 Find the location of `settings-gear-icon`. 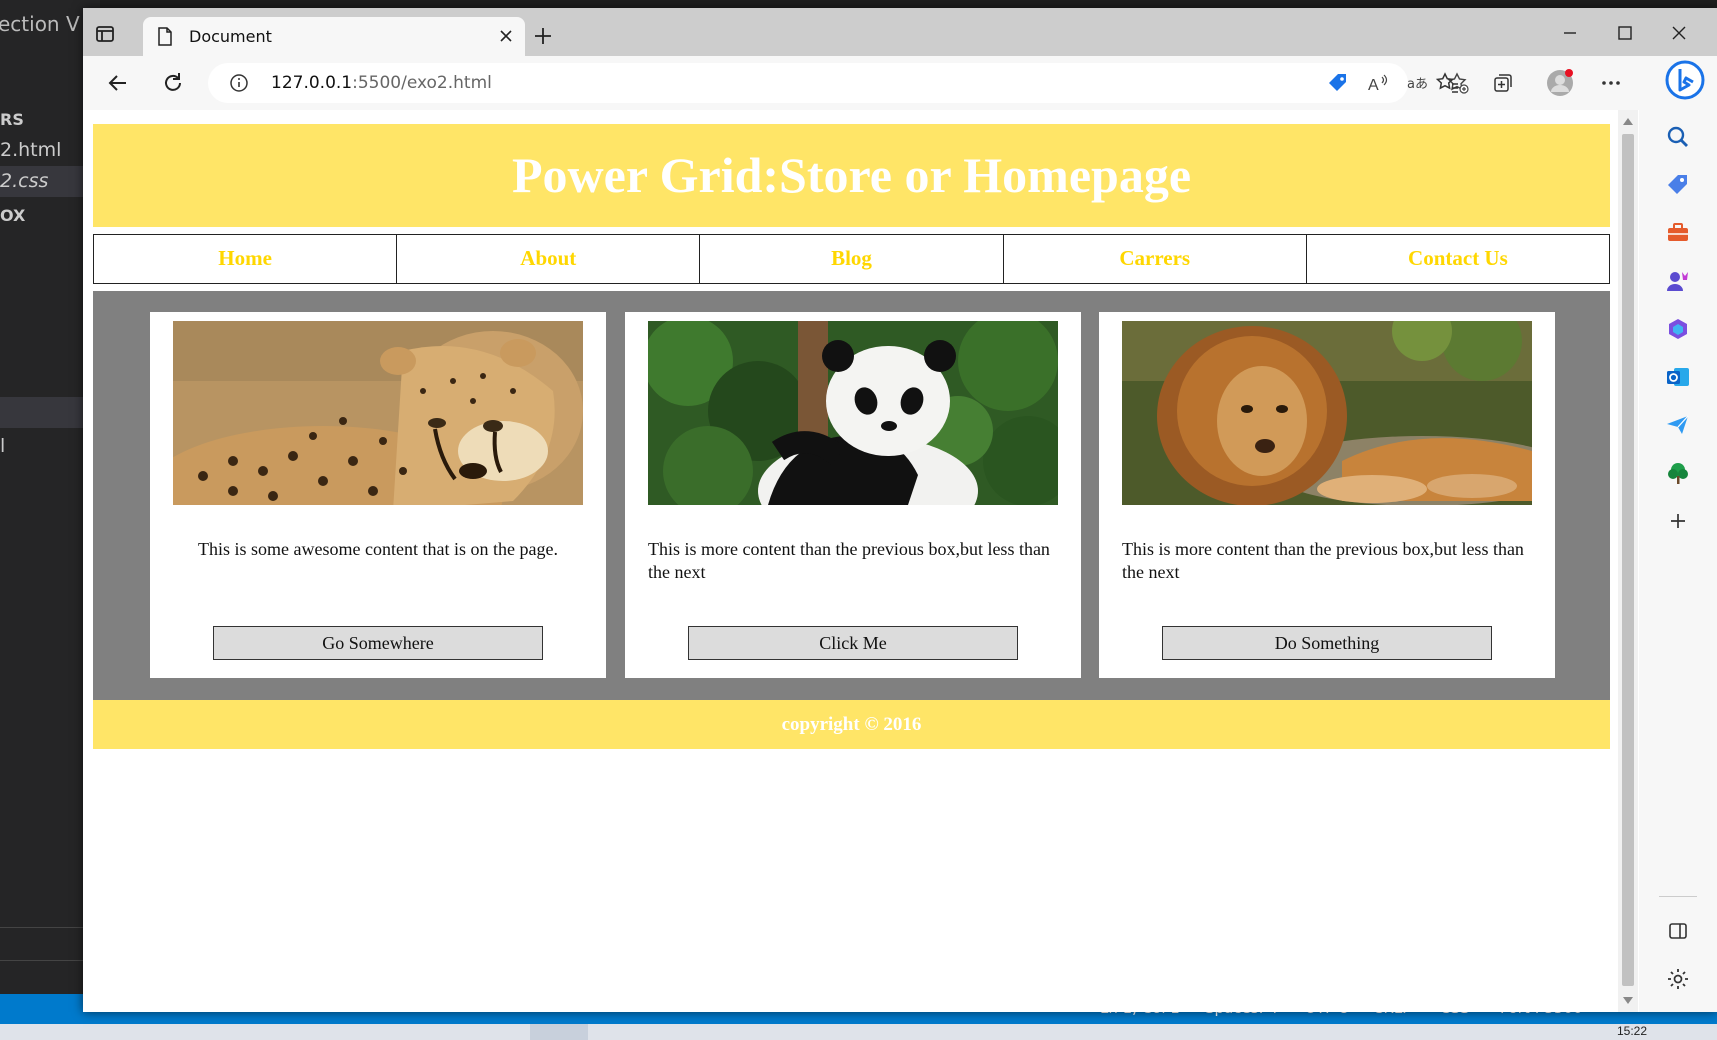

settings-gear-icon is located at coordinates (1678, 979).